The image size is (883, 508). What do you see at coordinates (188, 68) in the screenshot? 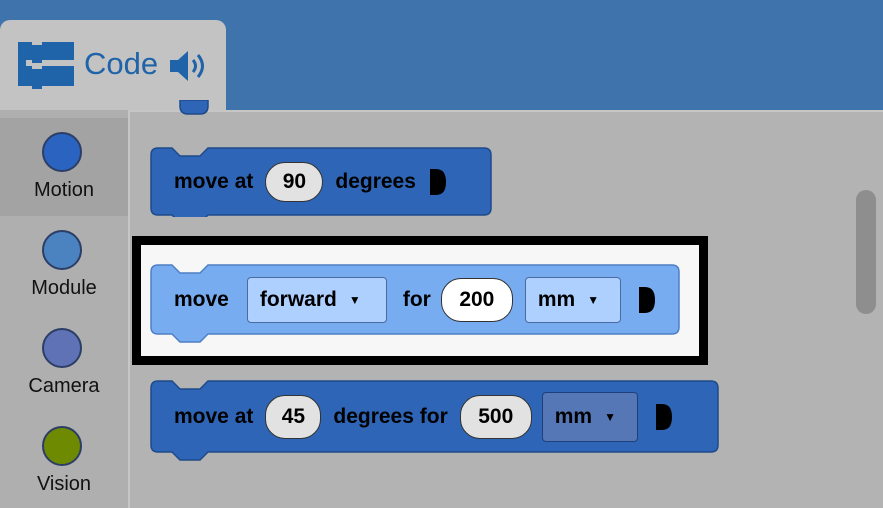
I see `speaker-icon` at bounding box center [188, 68].